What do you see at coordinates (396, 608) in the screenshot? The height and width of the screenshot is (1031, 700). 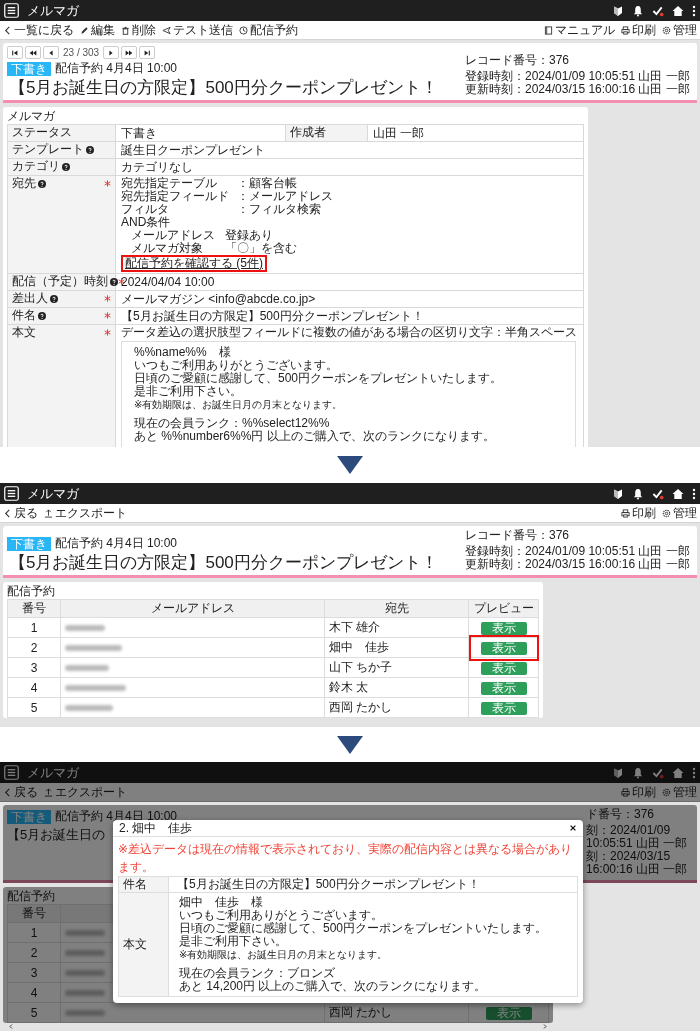 I see `column-header: 宛先` at bounding box center [396, 608].